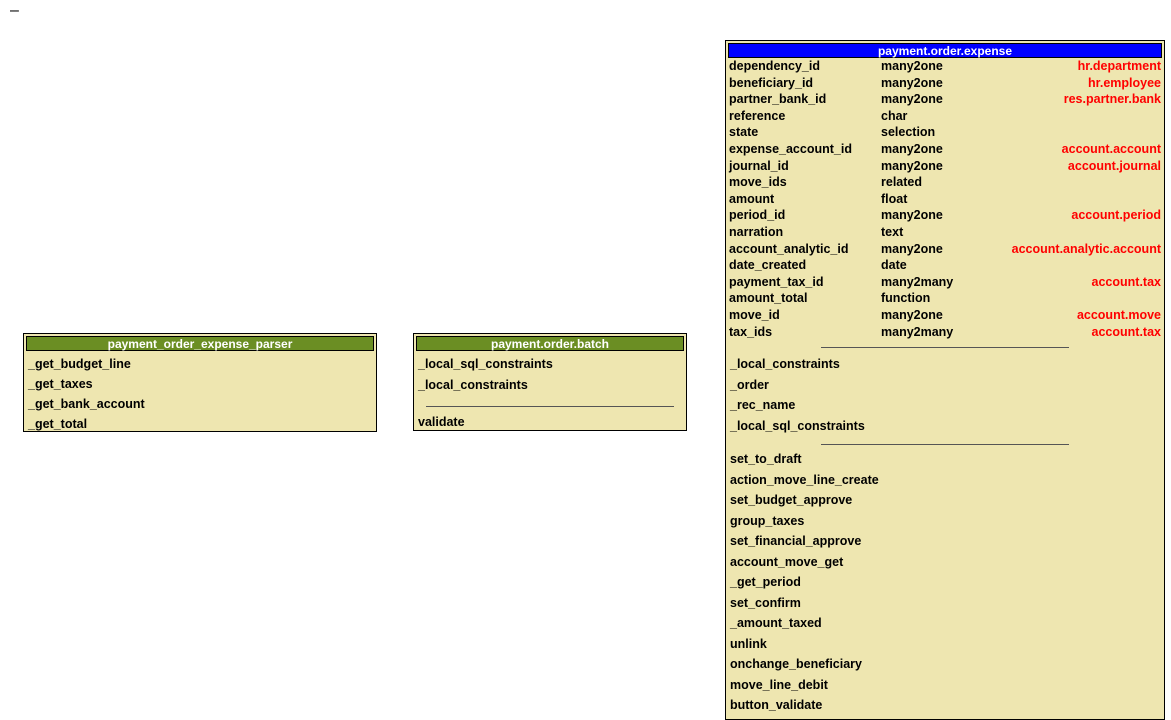 This screenshot has height=720, width=1171. What do you see at coordinates (765, 582) in the screenshot?
I see `method-item: _get_period` at bounding box center [765, 582].